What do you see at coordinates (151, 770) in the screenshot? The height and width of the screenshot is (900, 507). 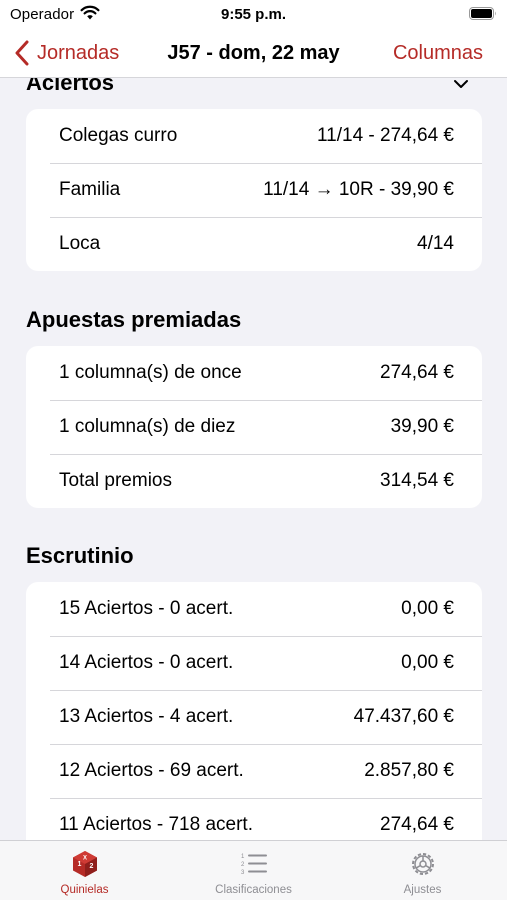 I see `row-label: 12 Aciertos - 69 acert.` at bounding box center [151, 770].